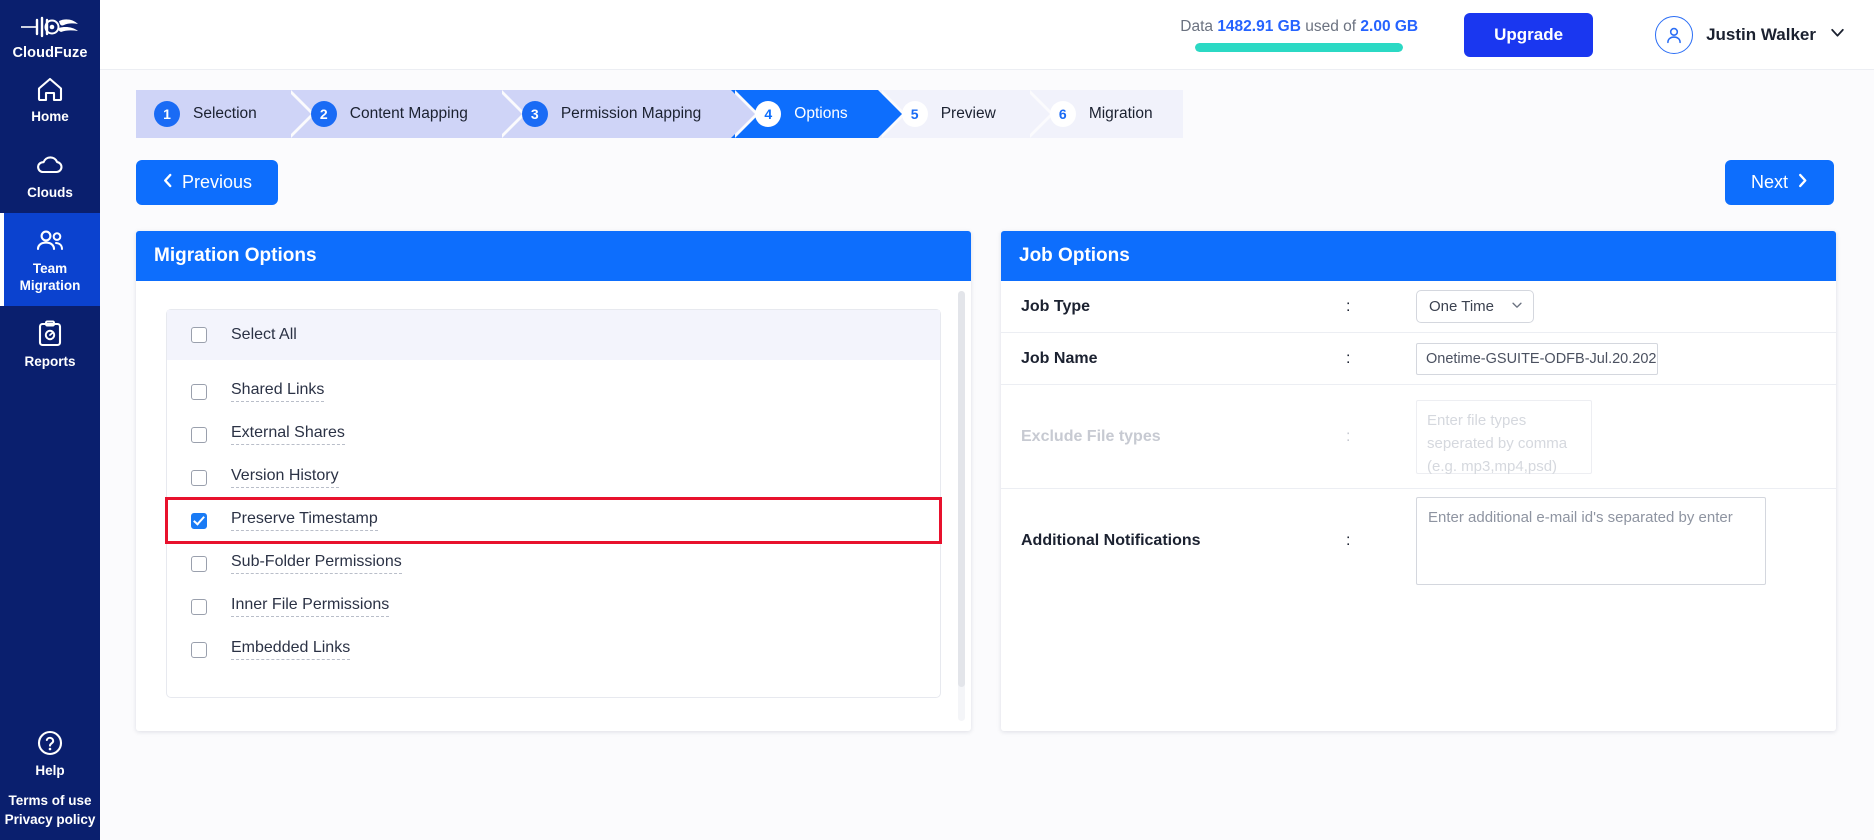 Image resolution: width=1874 pixels, height=840 pixels. What do you see at coordinates (199, 520) in the screenshot?
I see `checkbox-preserve-timestamp` at bounding box center [199, 520].